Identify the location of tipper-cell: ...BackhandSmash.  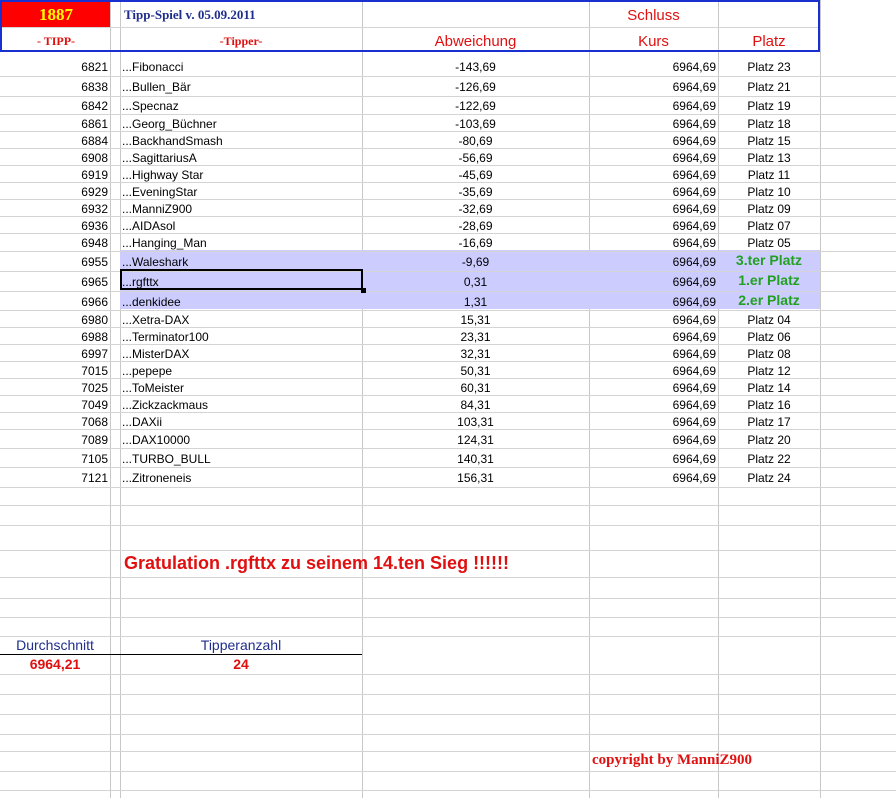
(241, 141).